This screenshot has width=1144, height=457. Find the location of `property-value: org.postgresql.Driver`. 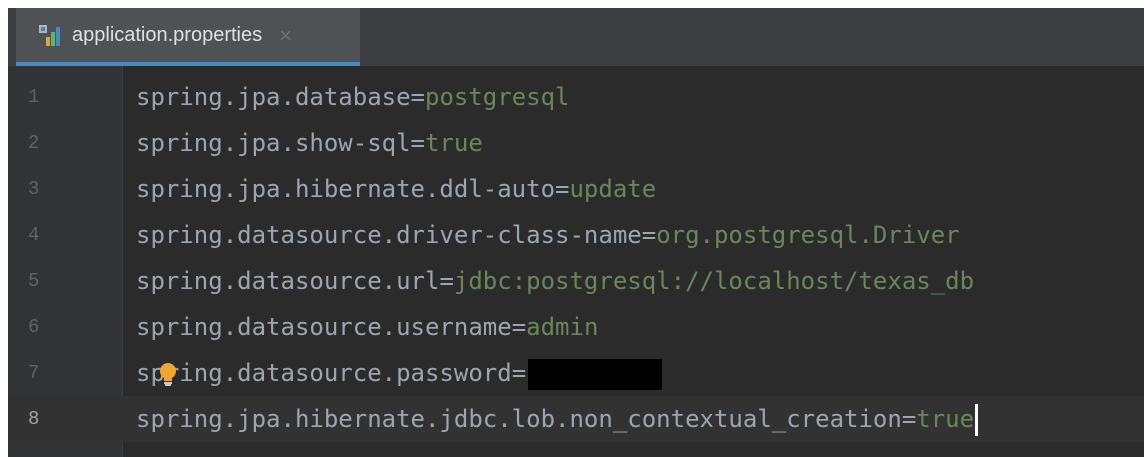

property-value: org.postgresql.Driver is located at coordinates (808, 235).